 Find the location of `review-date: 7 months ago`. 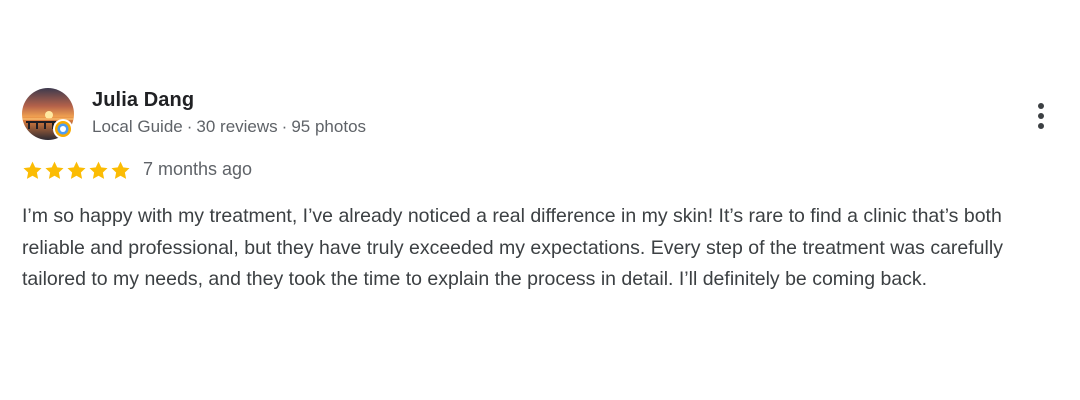

review-date: 7 months ago is located at coordinates (198, 169).